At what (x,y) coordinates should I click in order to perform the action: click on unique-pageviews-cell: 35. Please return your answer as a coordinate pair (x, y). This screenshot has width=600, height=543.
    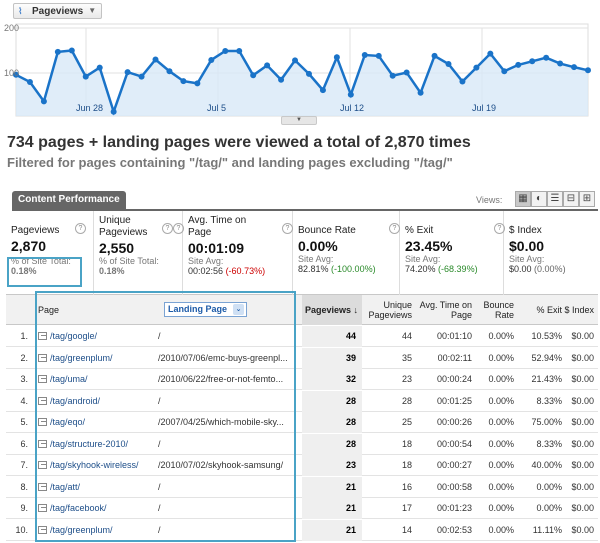
    Looking at the image, I should click on (406, 357).